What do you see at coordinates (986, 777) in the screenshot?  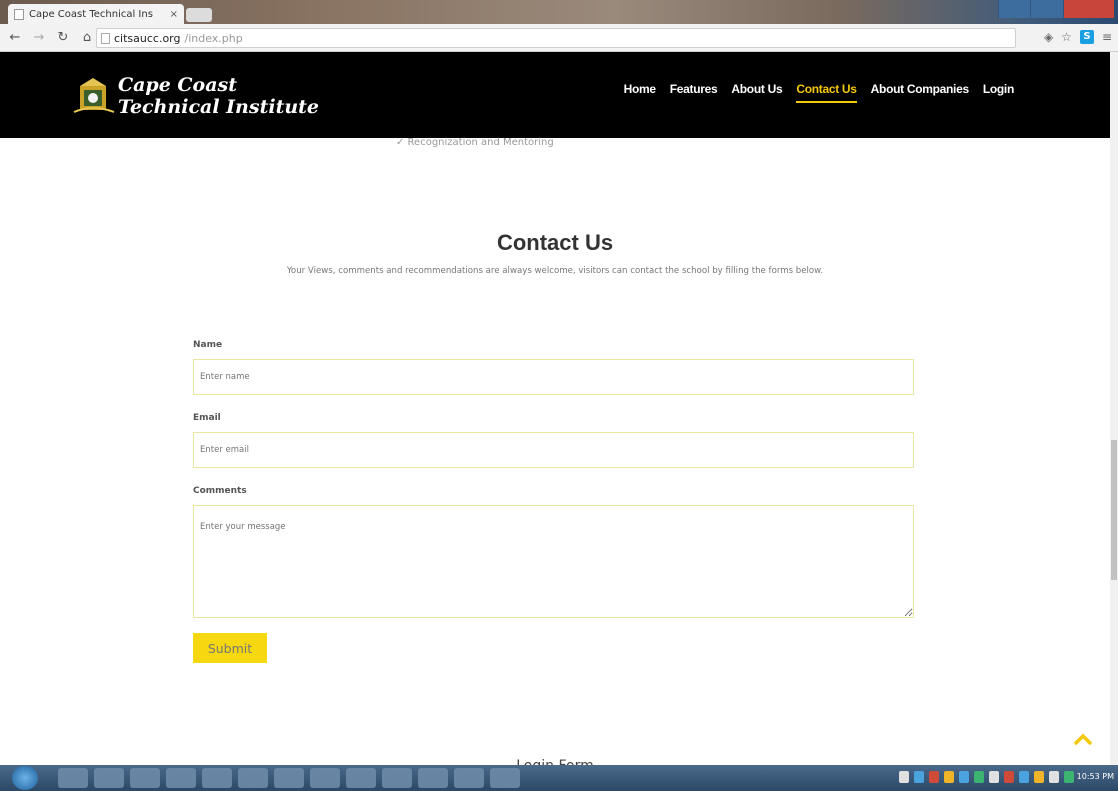 I see `system-tray` at bounding box center [986, 777].